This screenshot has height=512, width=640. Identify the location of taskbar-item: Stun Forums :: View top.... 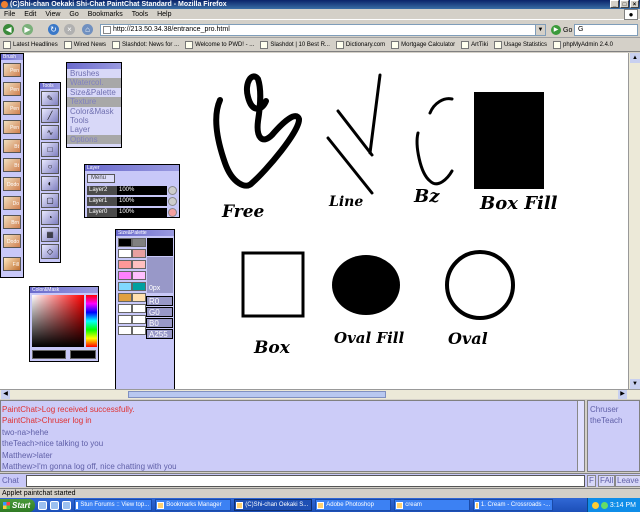
(113, 505).